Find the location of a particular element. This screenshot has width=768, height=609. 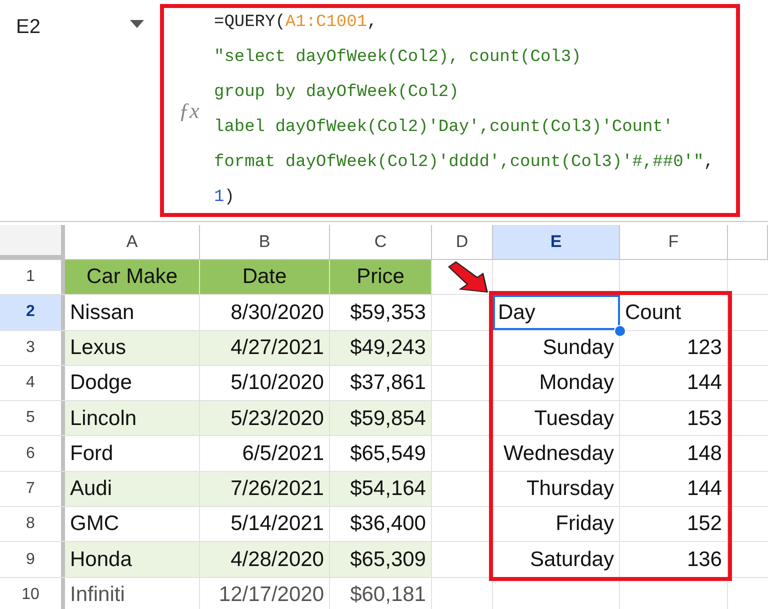

cell-text: Date is located at coordinates (264, 277).